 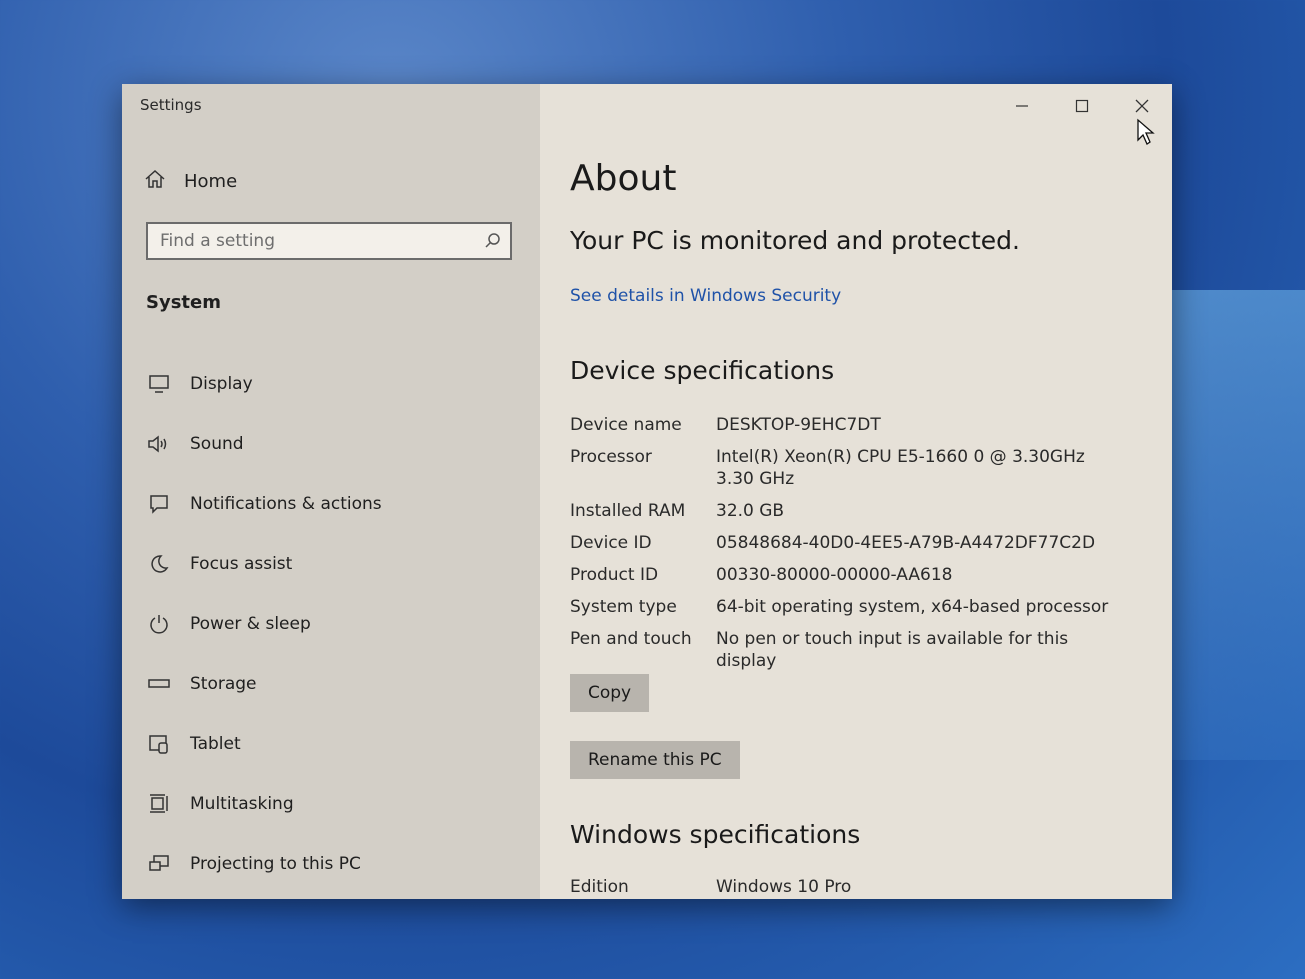 What do you see at coordinates (159, 444) in the screenshot?
I see `speaker-icon` at bounding box center [159, 444].